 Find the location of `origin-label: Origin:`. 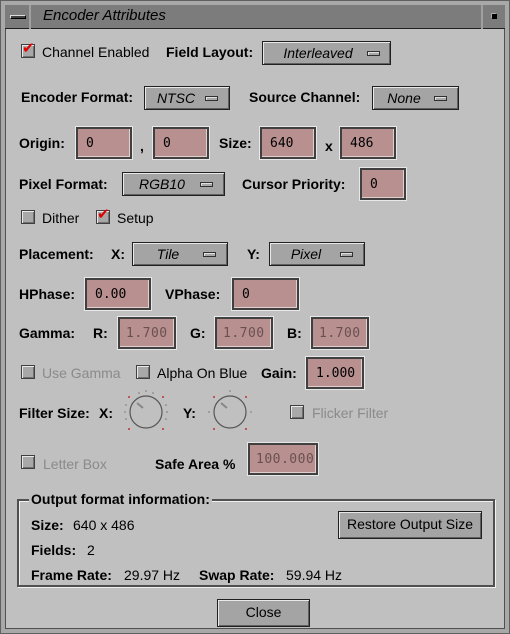

origin-label: Origin: is located at coordinates (42, 143).